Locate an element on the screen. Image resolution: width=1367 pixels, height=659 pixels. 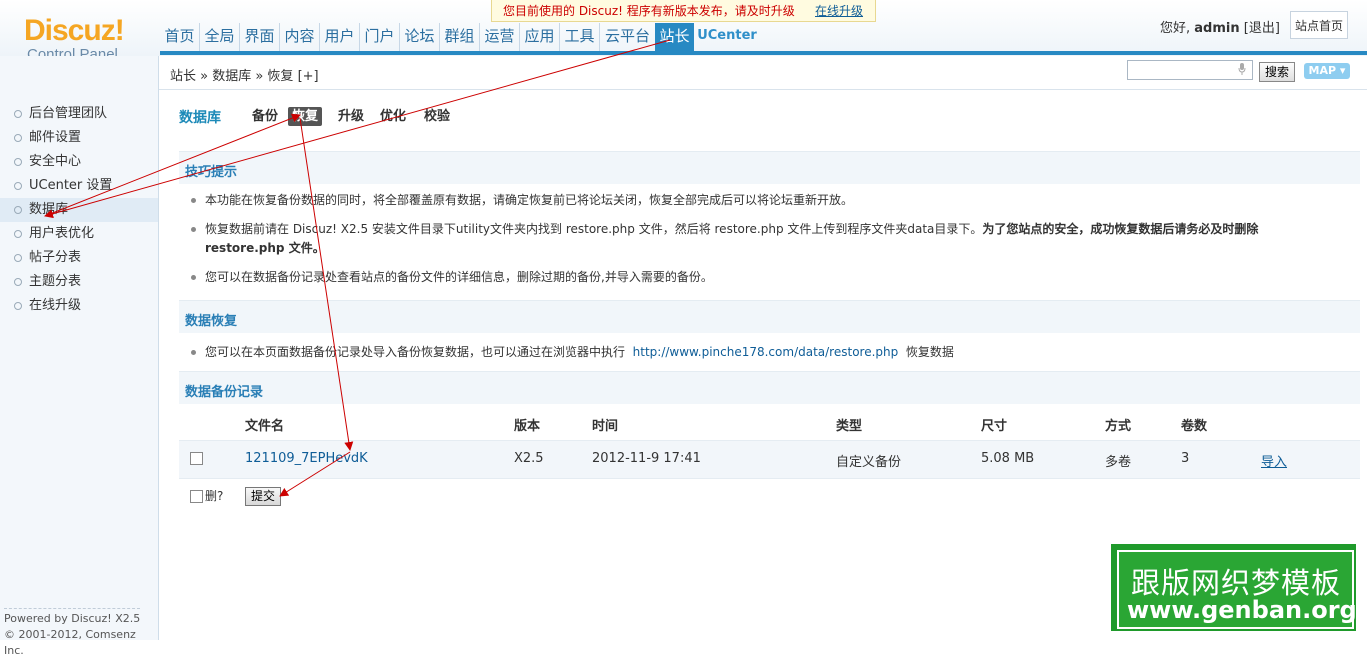
delete-checkbox is located at coordinates (196, 496).